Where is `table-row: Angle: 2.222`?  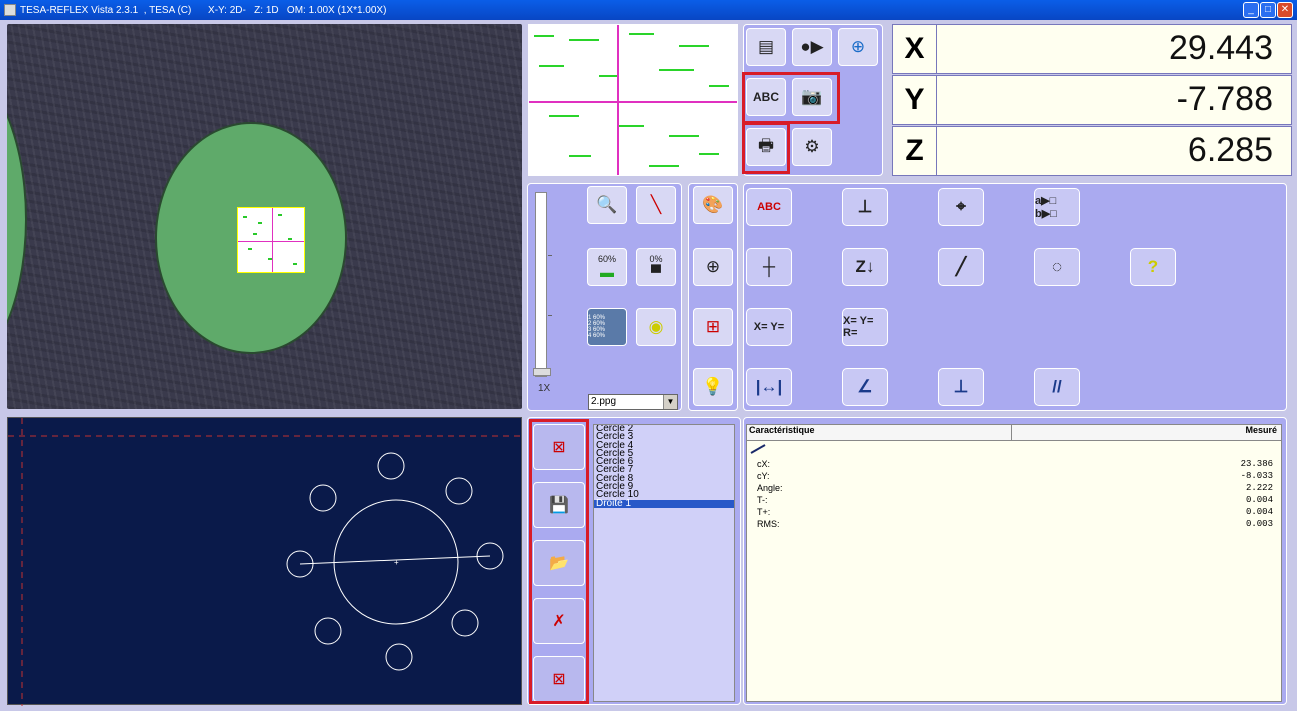 table-row: Angle: 2.222 is located at coordinates (1014, 489).